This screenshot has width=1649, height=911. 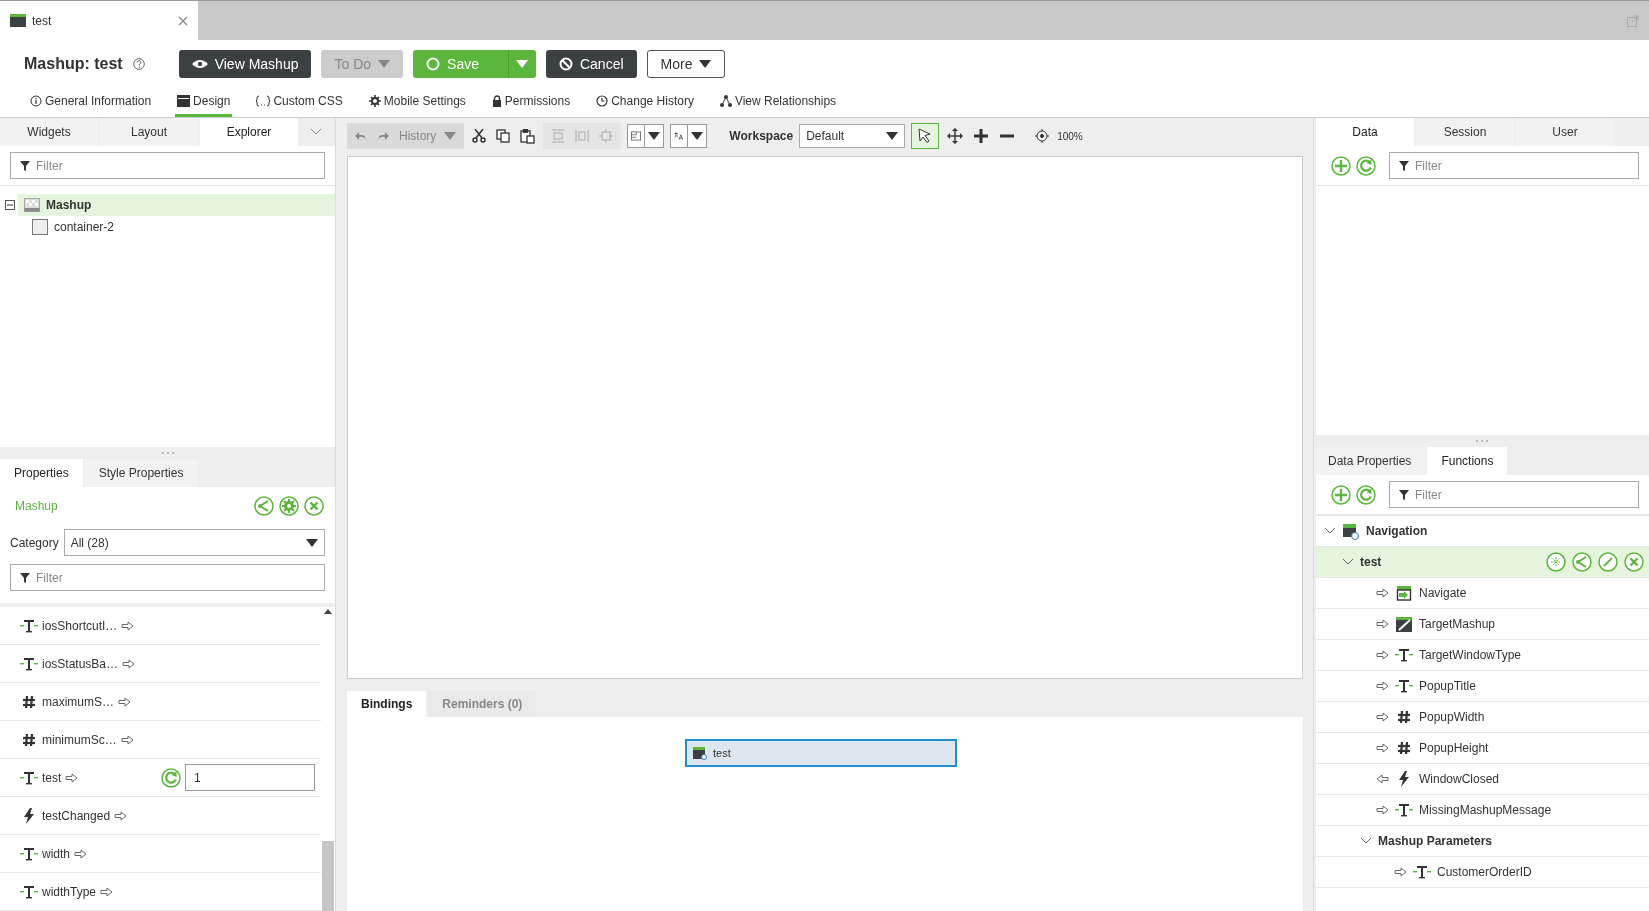 I want to click on gear-icon, so click(x=374, y=101).